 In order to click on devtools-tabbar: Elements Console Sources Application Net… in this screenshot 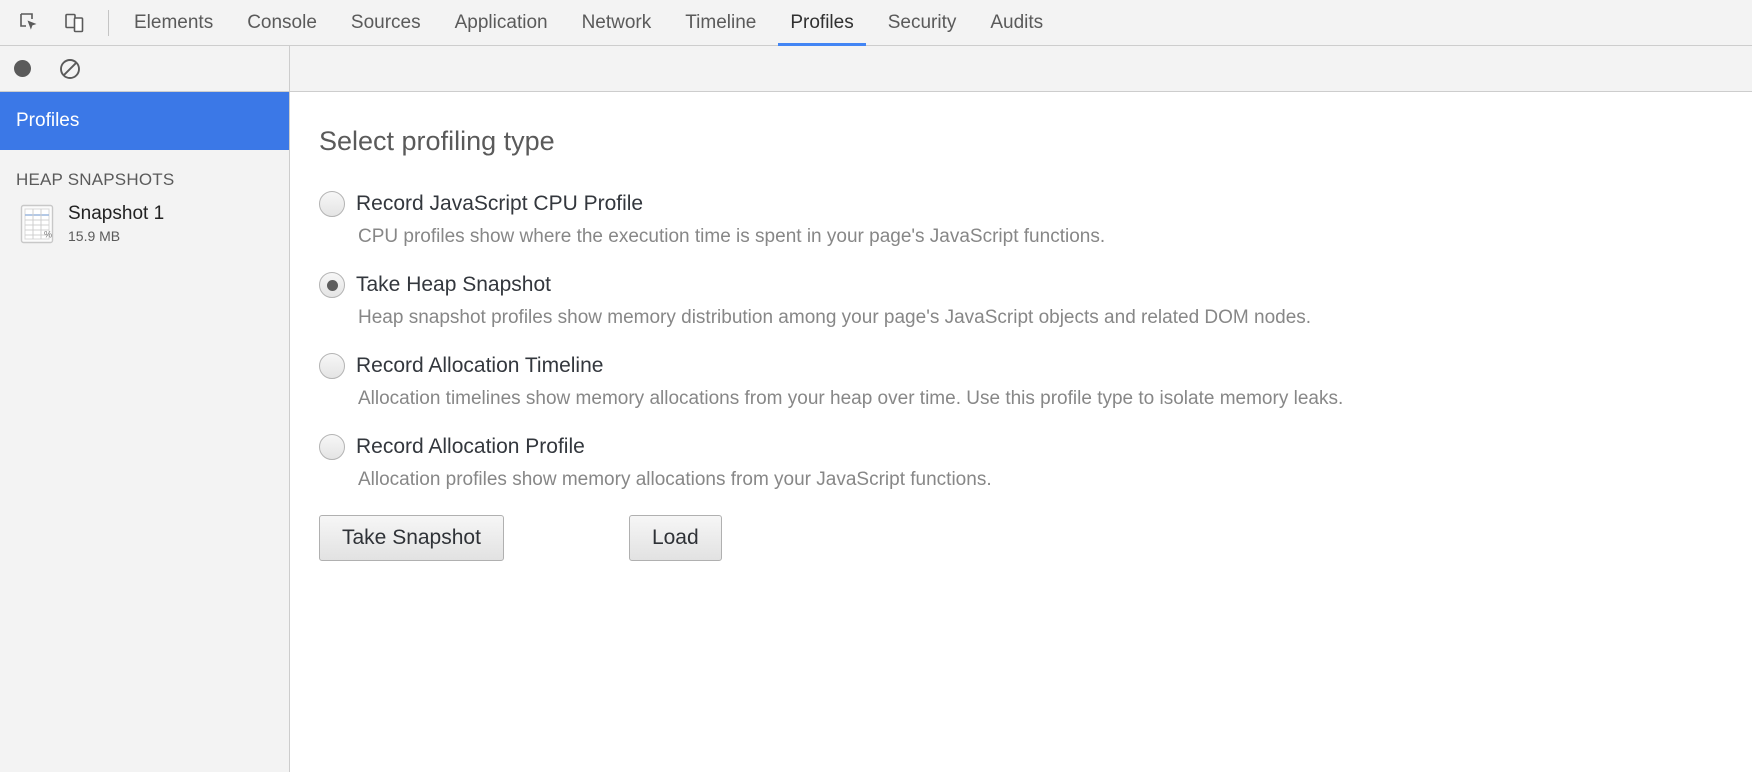, I will do `click(876, 23)`.